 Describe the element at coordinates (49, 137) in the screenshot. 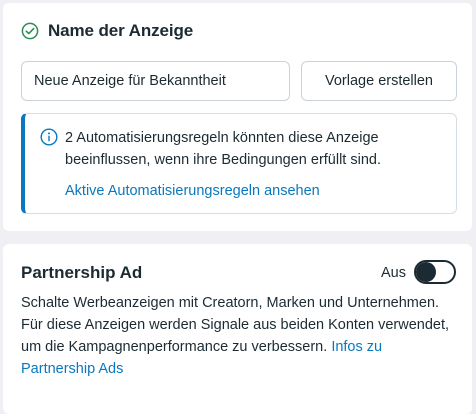

I see `info-icon` at that location.